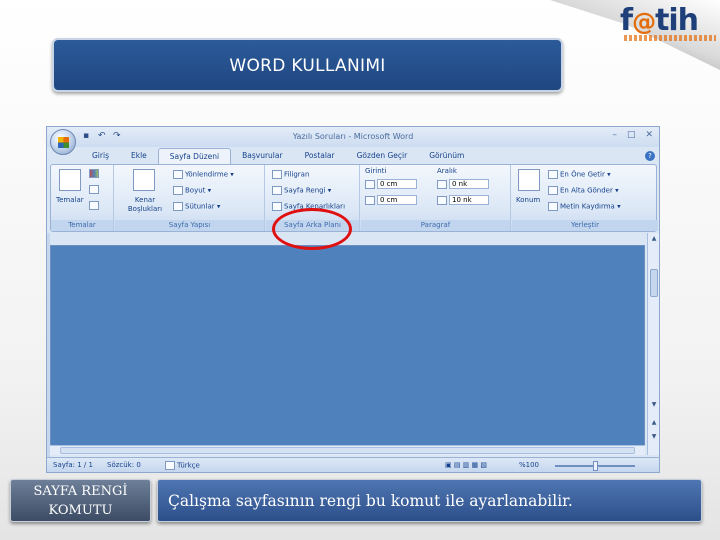 This screenshot has width=720, height=540. I want to click on window-controls: – □ ✕, so click(632, 135).